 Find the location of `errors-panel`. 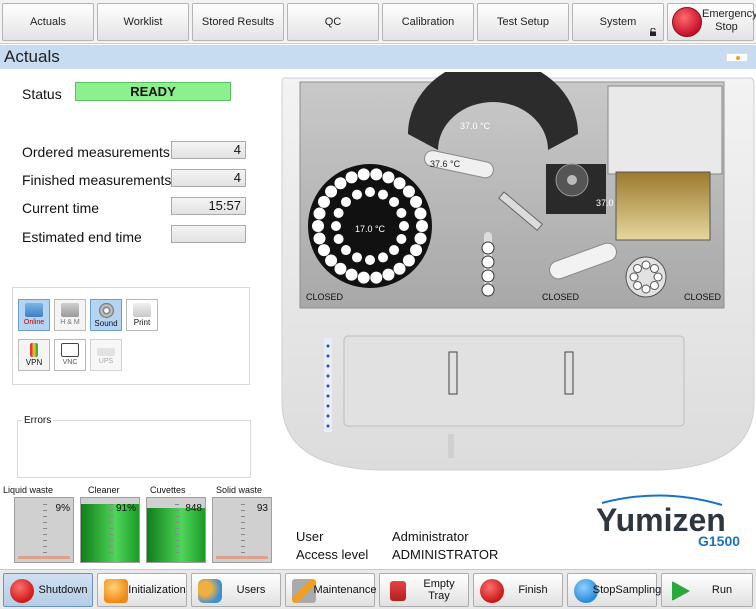

errors-panel is located at coordinates (134, 449).